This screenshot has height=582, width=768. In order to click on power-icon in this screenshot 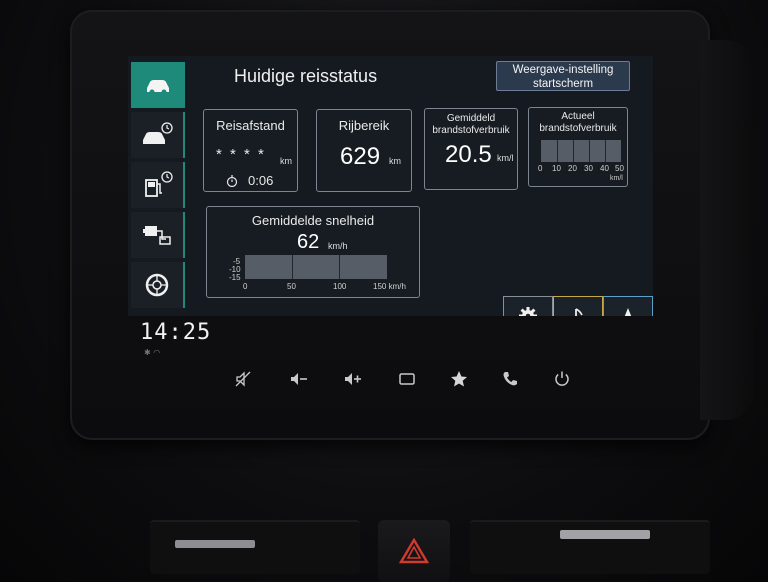, I will do `click(562, 378)`.